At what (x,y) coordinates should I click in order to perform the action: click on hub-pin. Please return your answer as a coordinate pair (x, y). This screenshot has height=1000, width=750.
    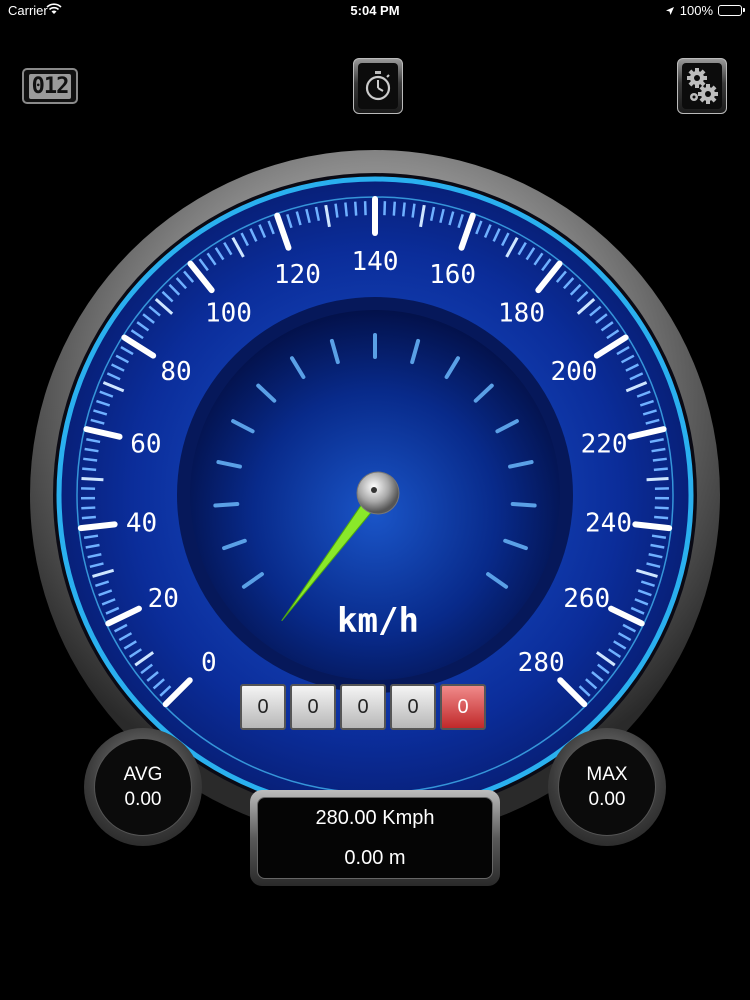
    Looking at the image, I should click on (374, 490).